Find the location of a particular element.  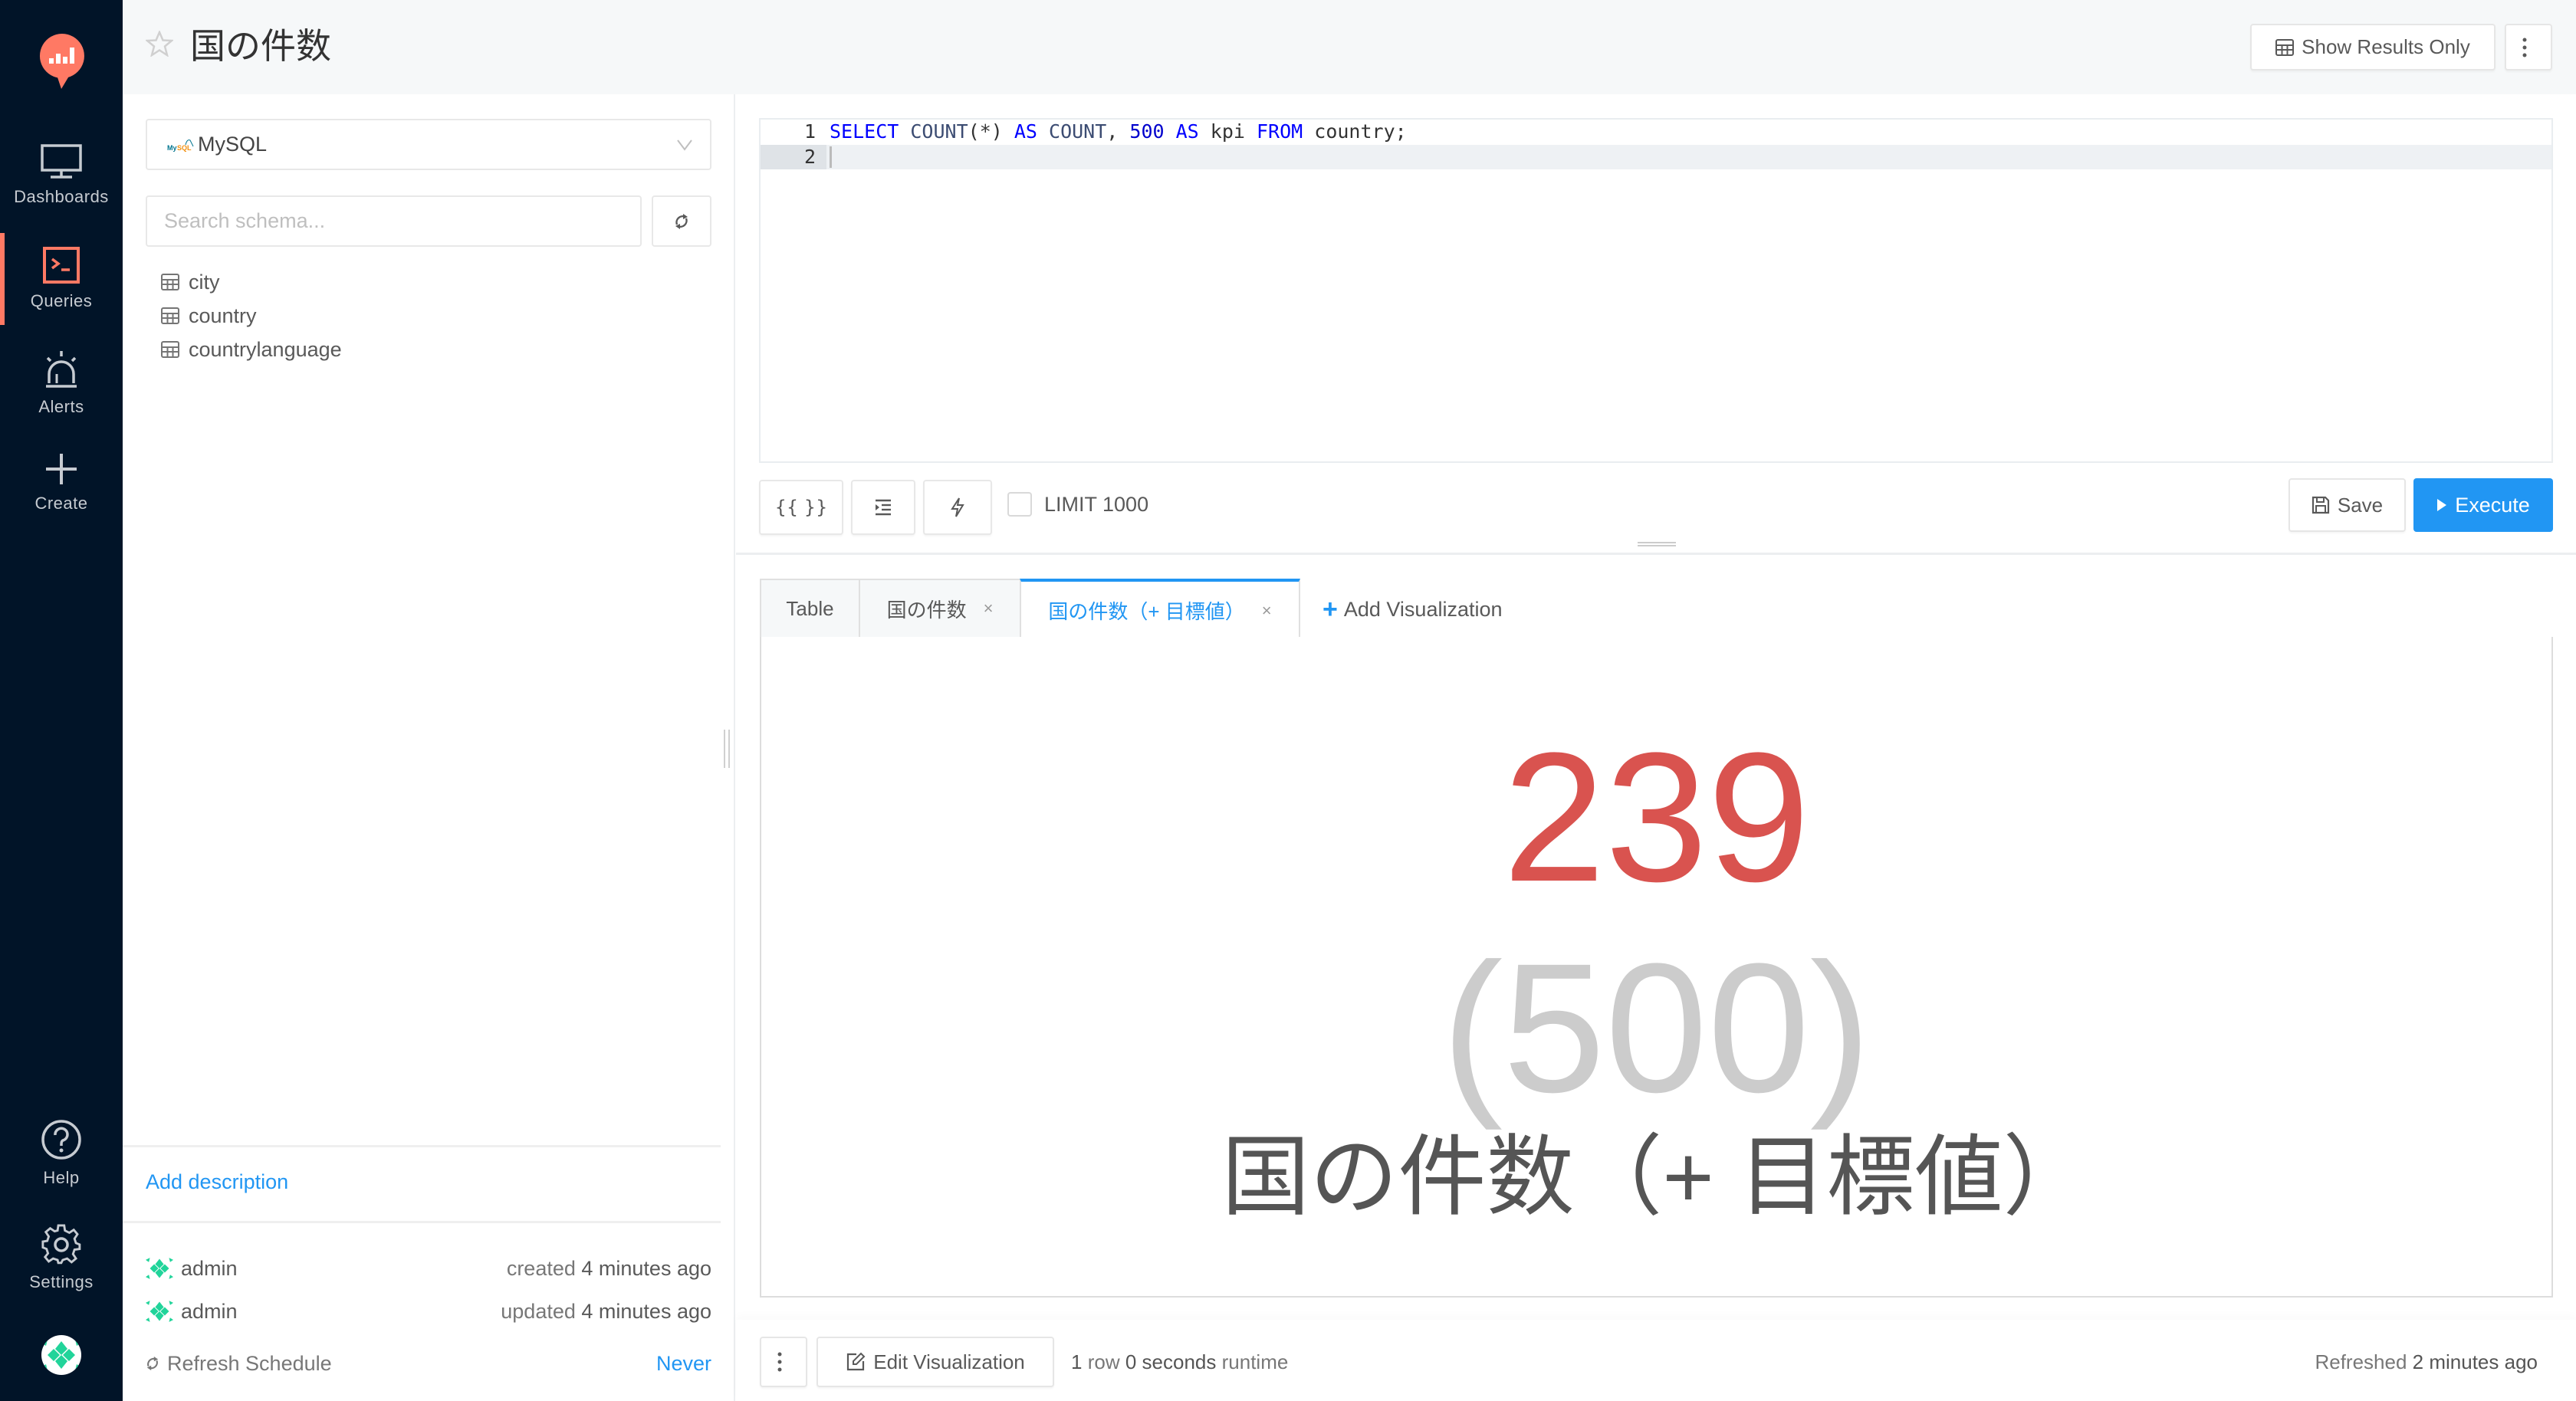

panel-resize-handle is located at coordinates (727, 749).